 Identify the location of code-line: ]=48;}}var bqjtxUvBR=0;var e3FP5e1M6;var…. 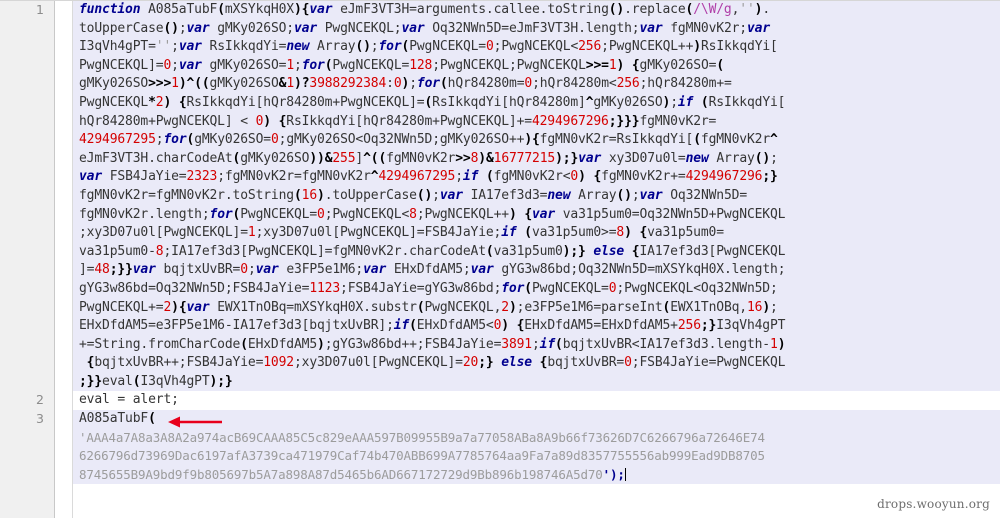
(536, 270).